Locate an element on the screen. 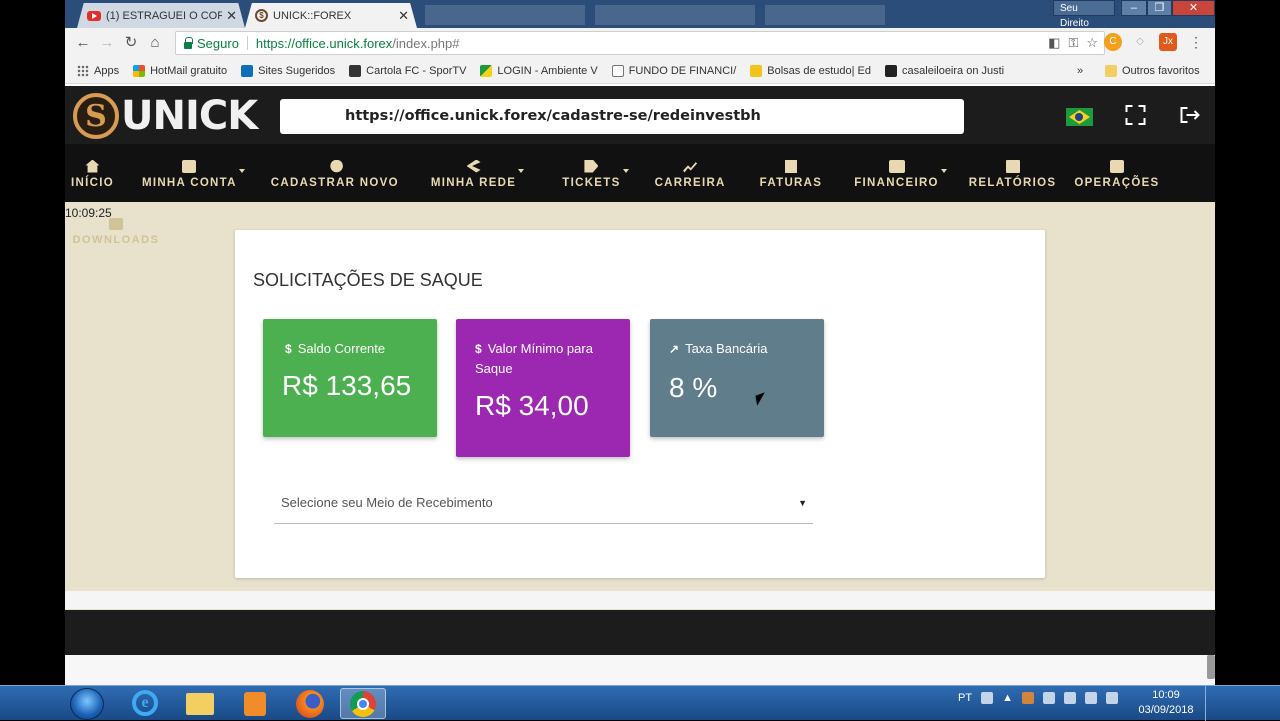 The height and width of the screenshot is (721, 1280). home-button: ⌂ is located at coordinates (155, 43).